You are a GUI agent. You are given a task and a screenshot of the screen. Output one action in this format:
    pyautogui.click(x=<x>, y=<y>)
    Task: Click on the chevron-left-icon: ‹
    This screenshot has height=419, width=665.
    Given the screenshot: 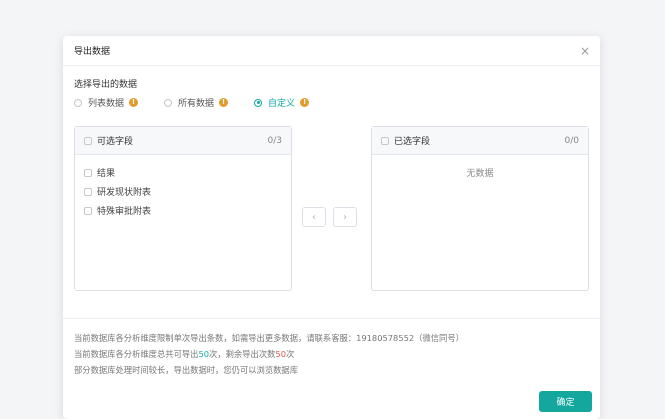 What is the action you would take?
    pyautogui.click(x=314, y=217)
    